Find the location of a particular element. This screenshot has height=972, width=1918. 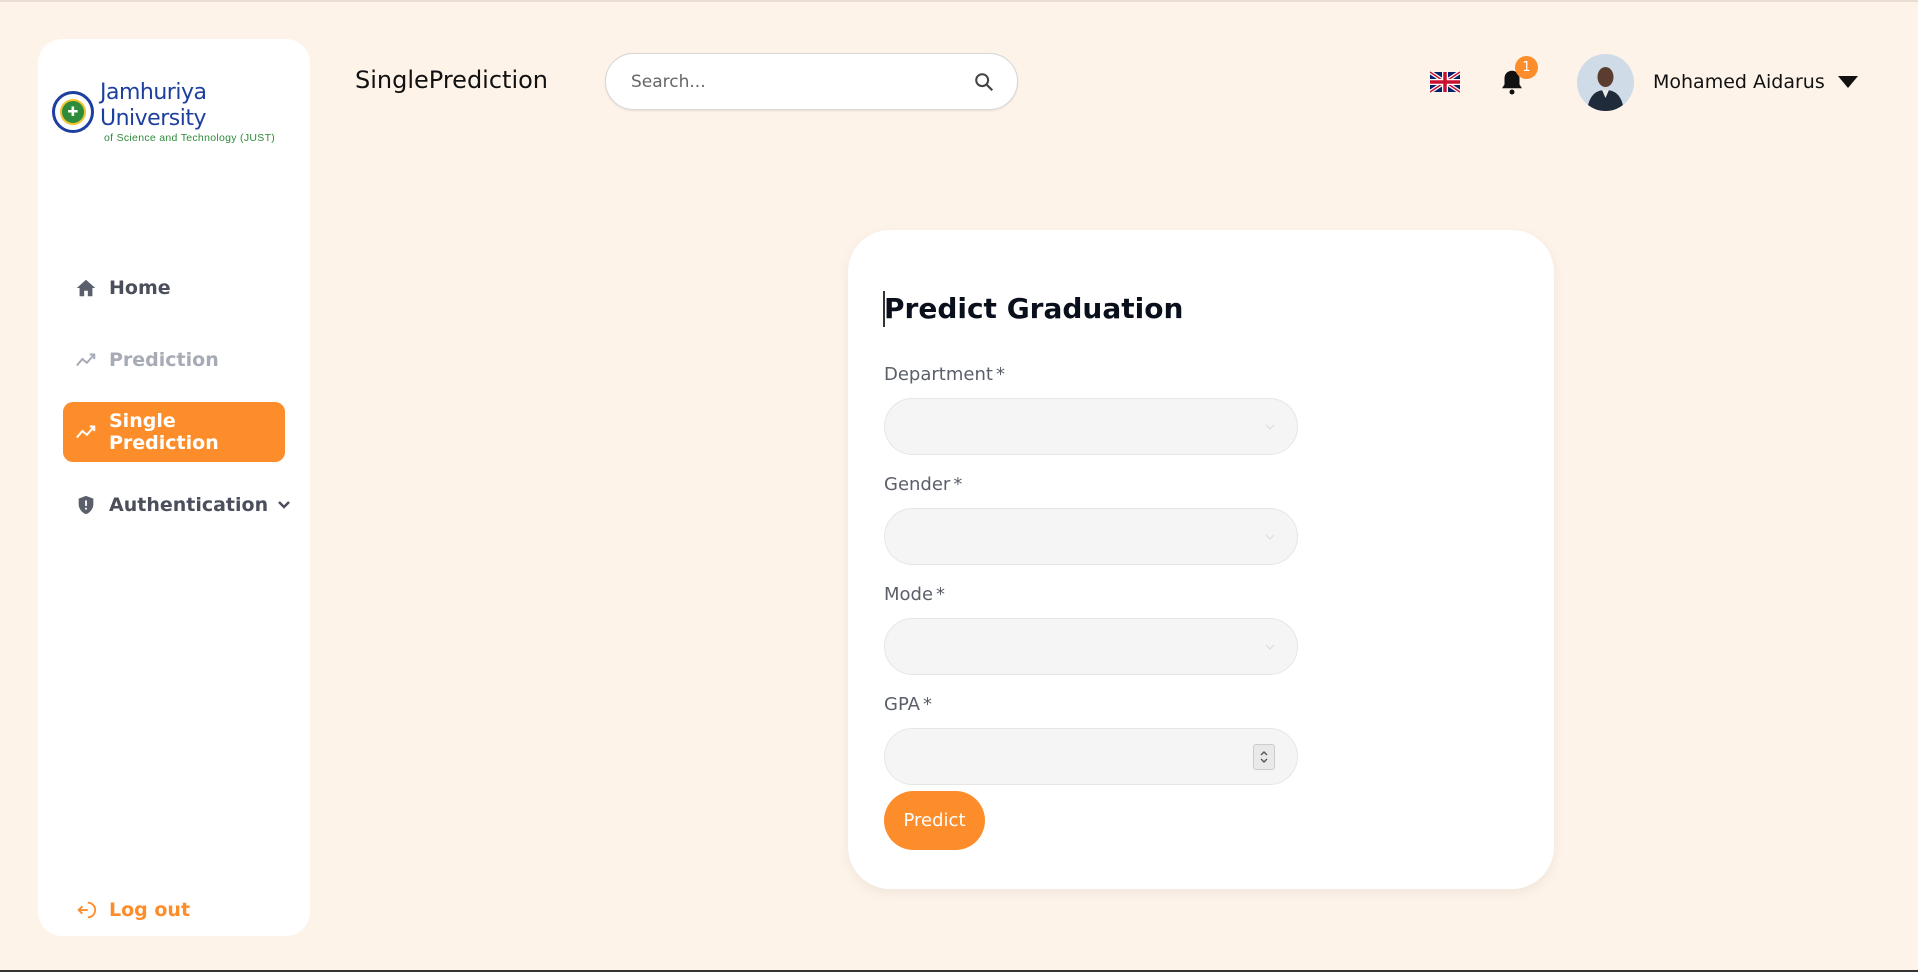

department-select is located at coordinates (1091, 426).